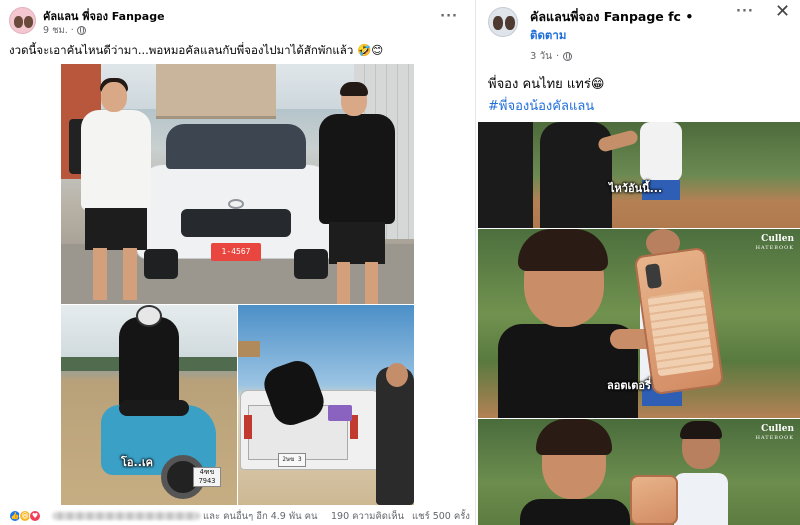 The width and height of the screenshot is (800, 525). What do you see at coordinates (356, 193) in the screenshot?
I see `person-black-shirt` at bounding box center [356, 193].